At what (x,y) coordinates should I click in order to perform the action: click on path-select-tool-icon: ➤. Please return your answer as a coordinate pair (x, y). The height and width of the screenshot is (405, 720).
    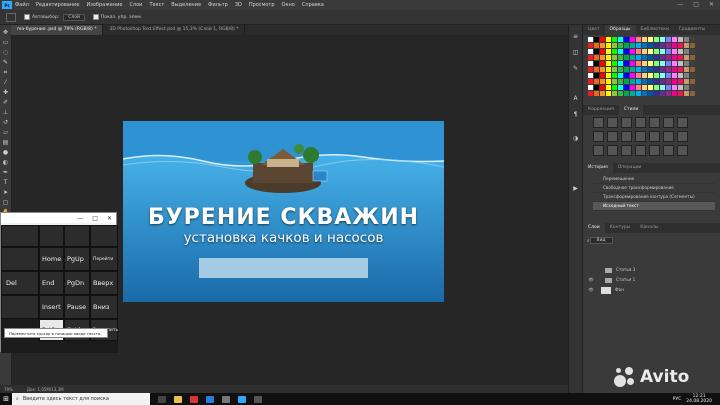
    Looking at the image, I should click on (5, 192).